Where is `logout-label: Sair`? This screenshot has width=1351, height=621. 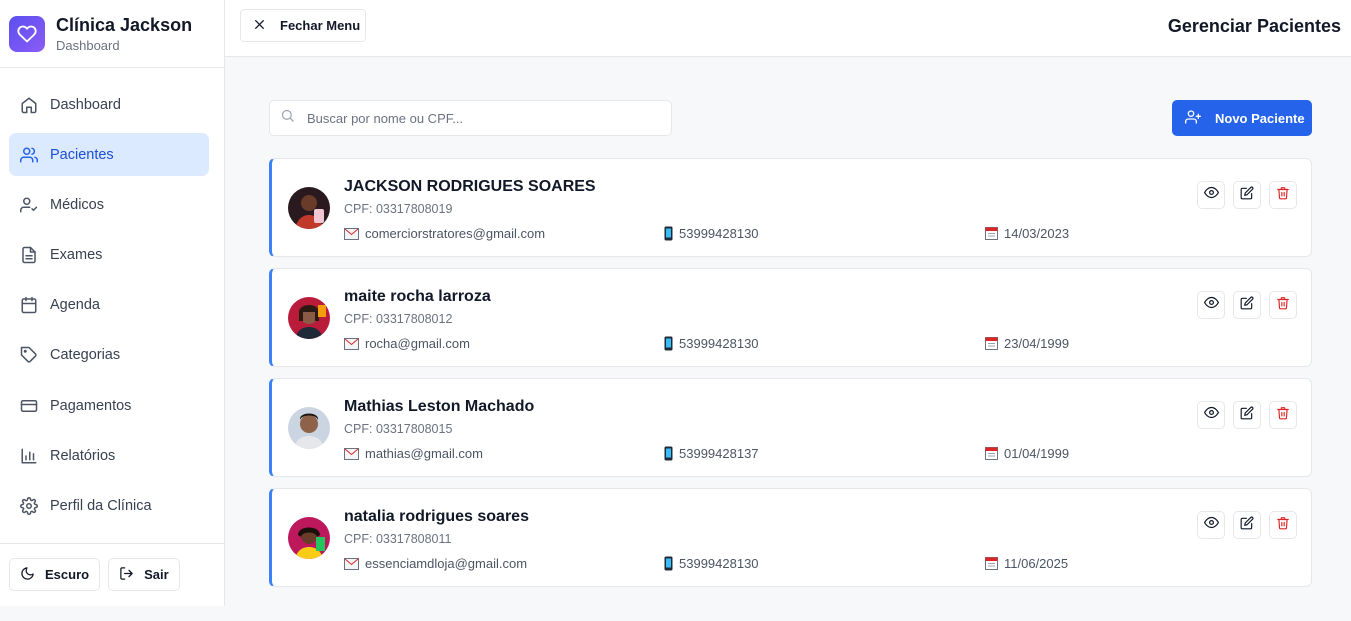
logout-label: Sair is located at coordinates (156, 574).